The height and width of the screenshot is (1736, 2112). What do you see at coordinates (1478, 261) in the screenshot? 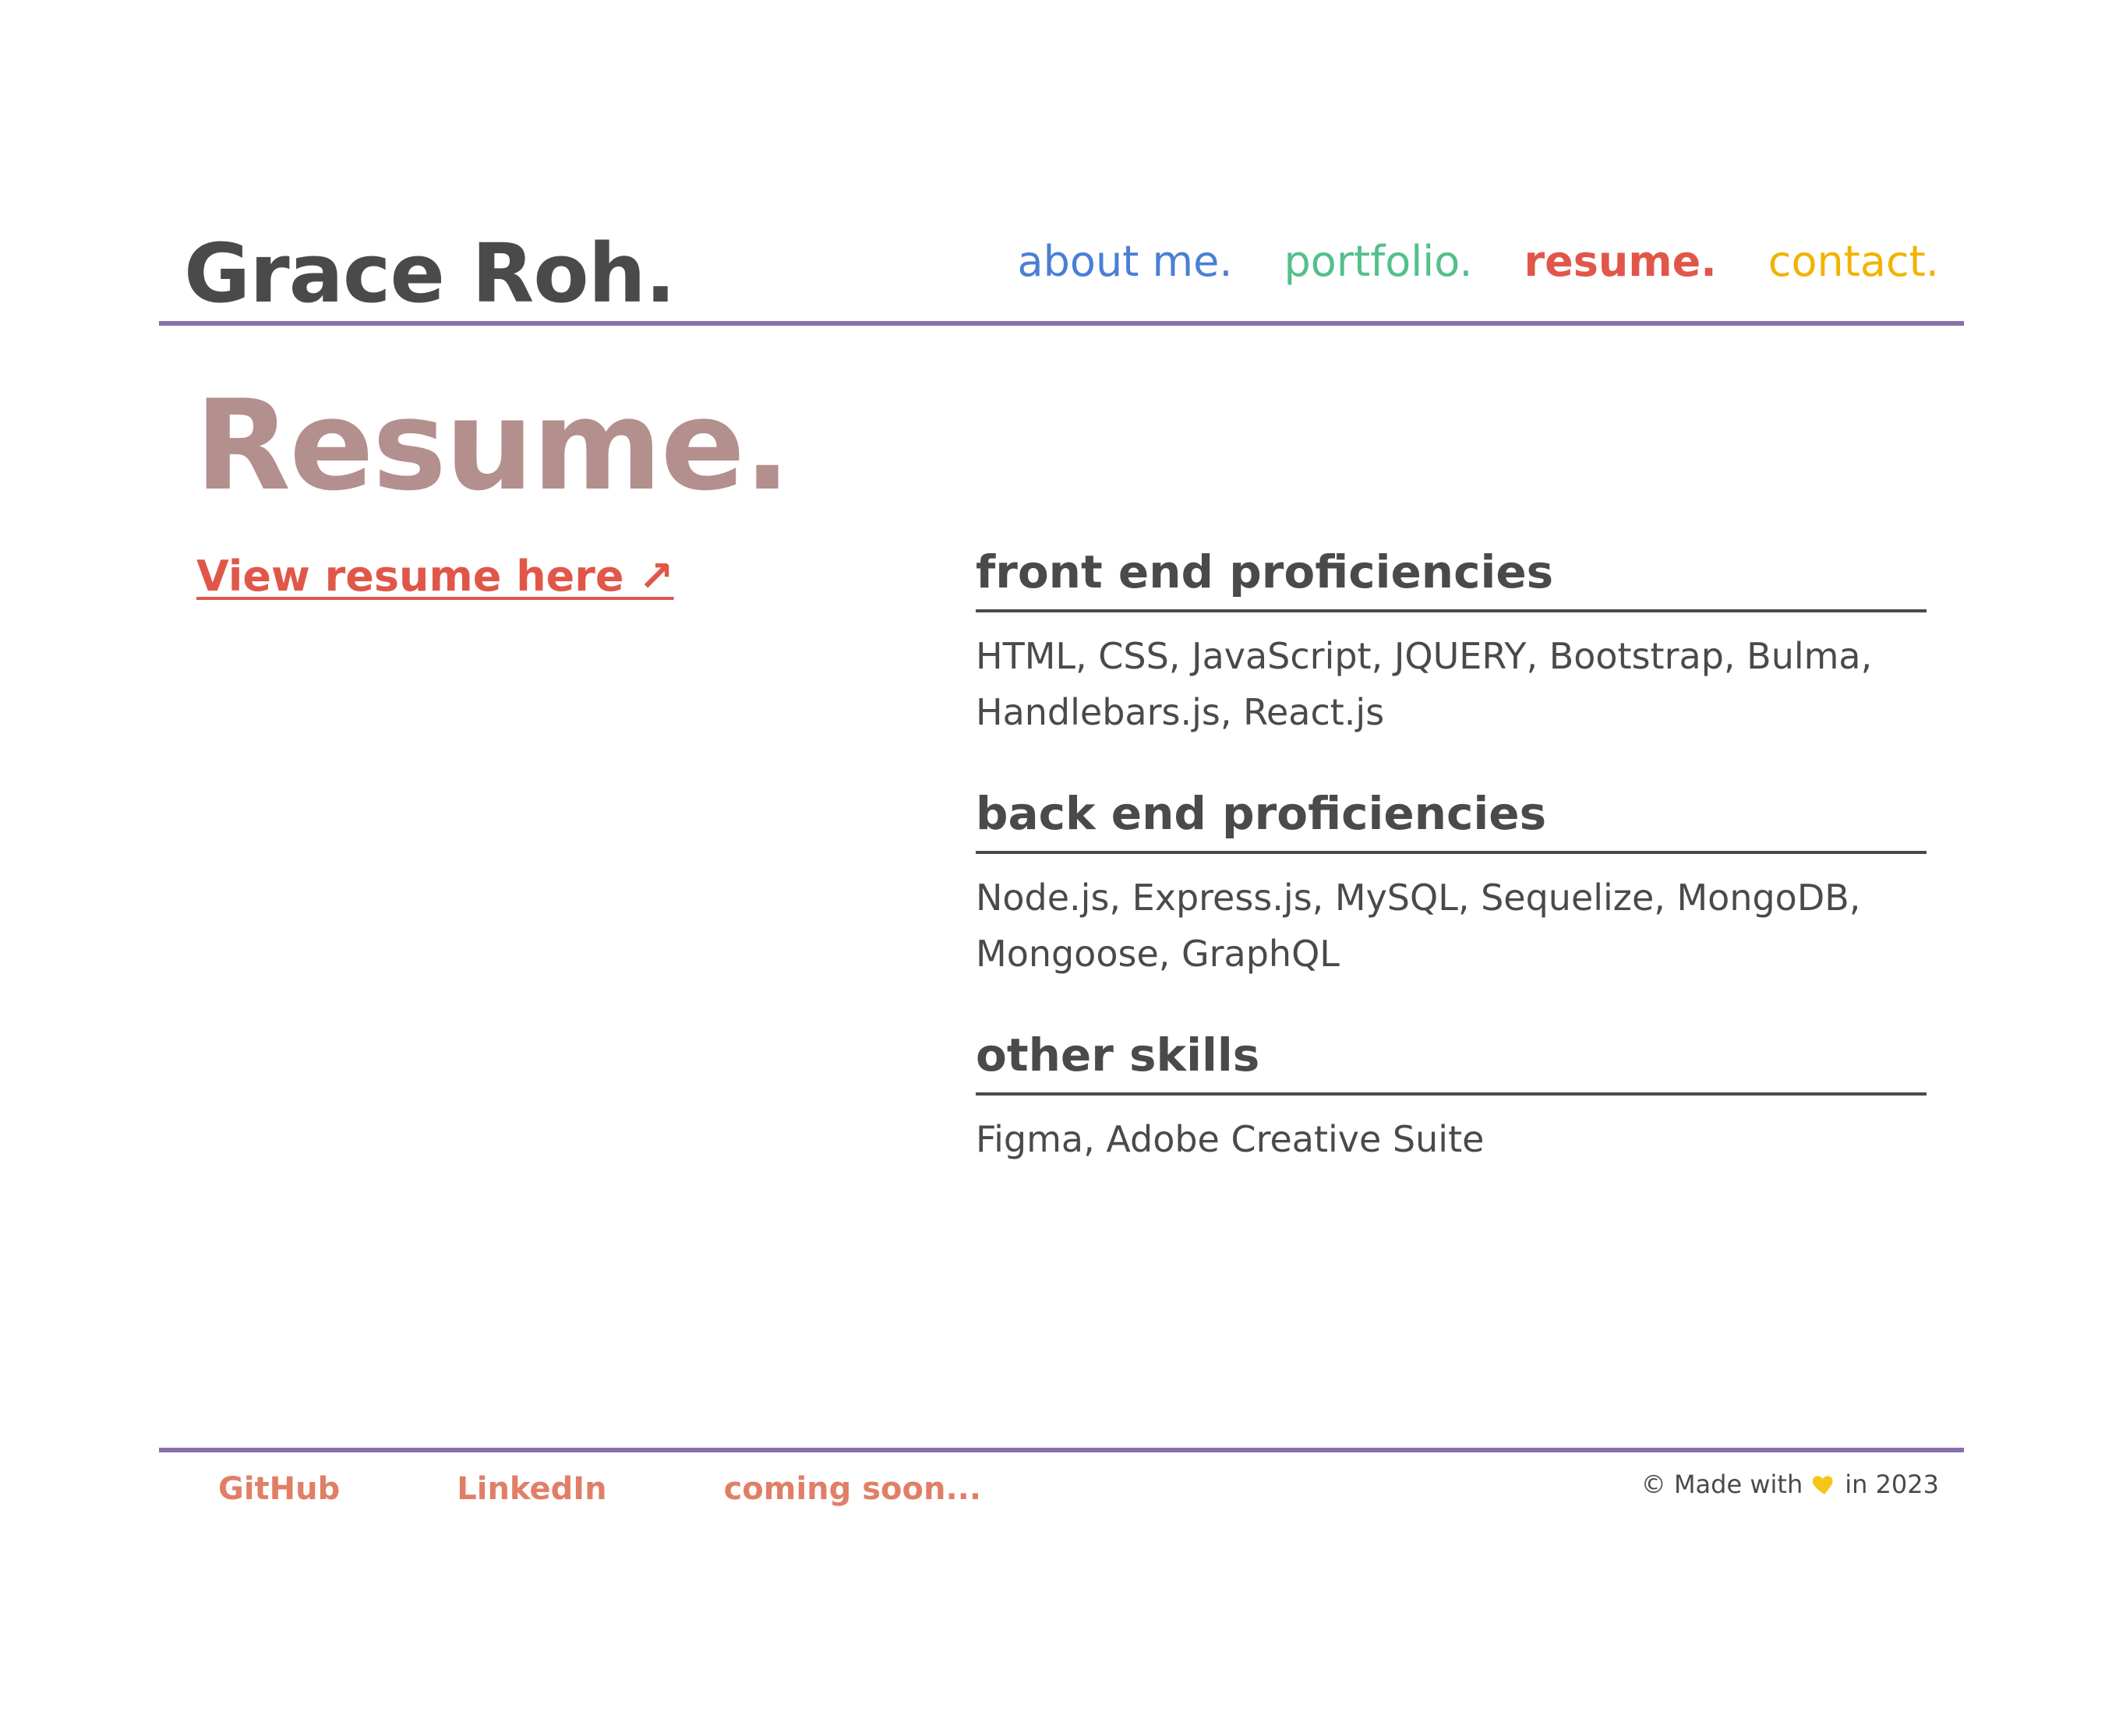
I see `main-nav: about me. portfolio. resume. contact.` at bounding box center [1478, 261].